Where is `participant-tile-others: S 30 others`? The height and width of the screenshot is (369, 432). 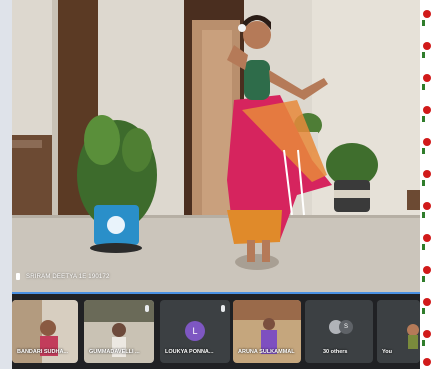 participant-tile-others: S 30 others is located at coordinates (339, 331).